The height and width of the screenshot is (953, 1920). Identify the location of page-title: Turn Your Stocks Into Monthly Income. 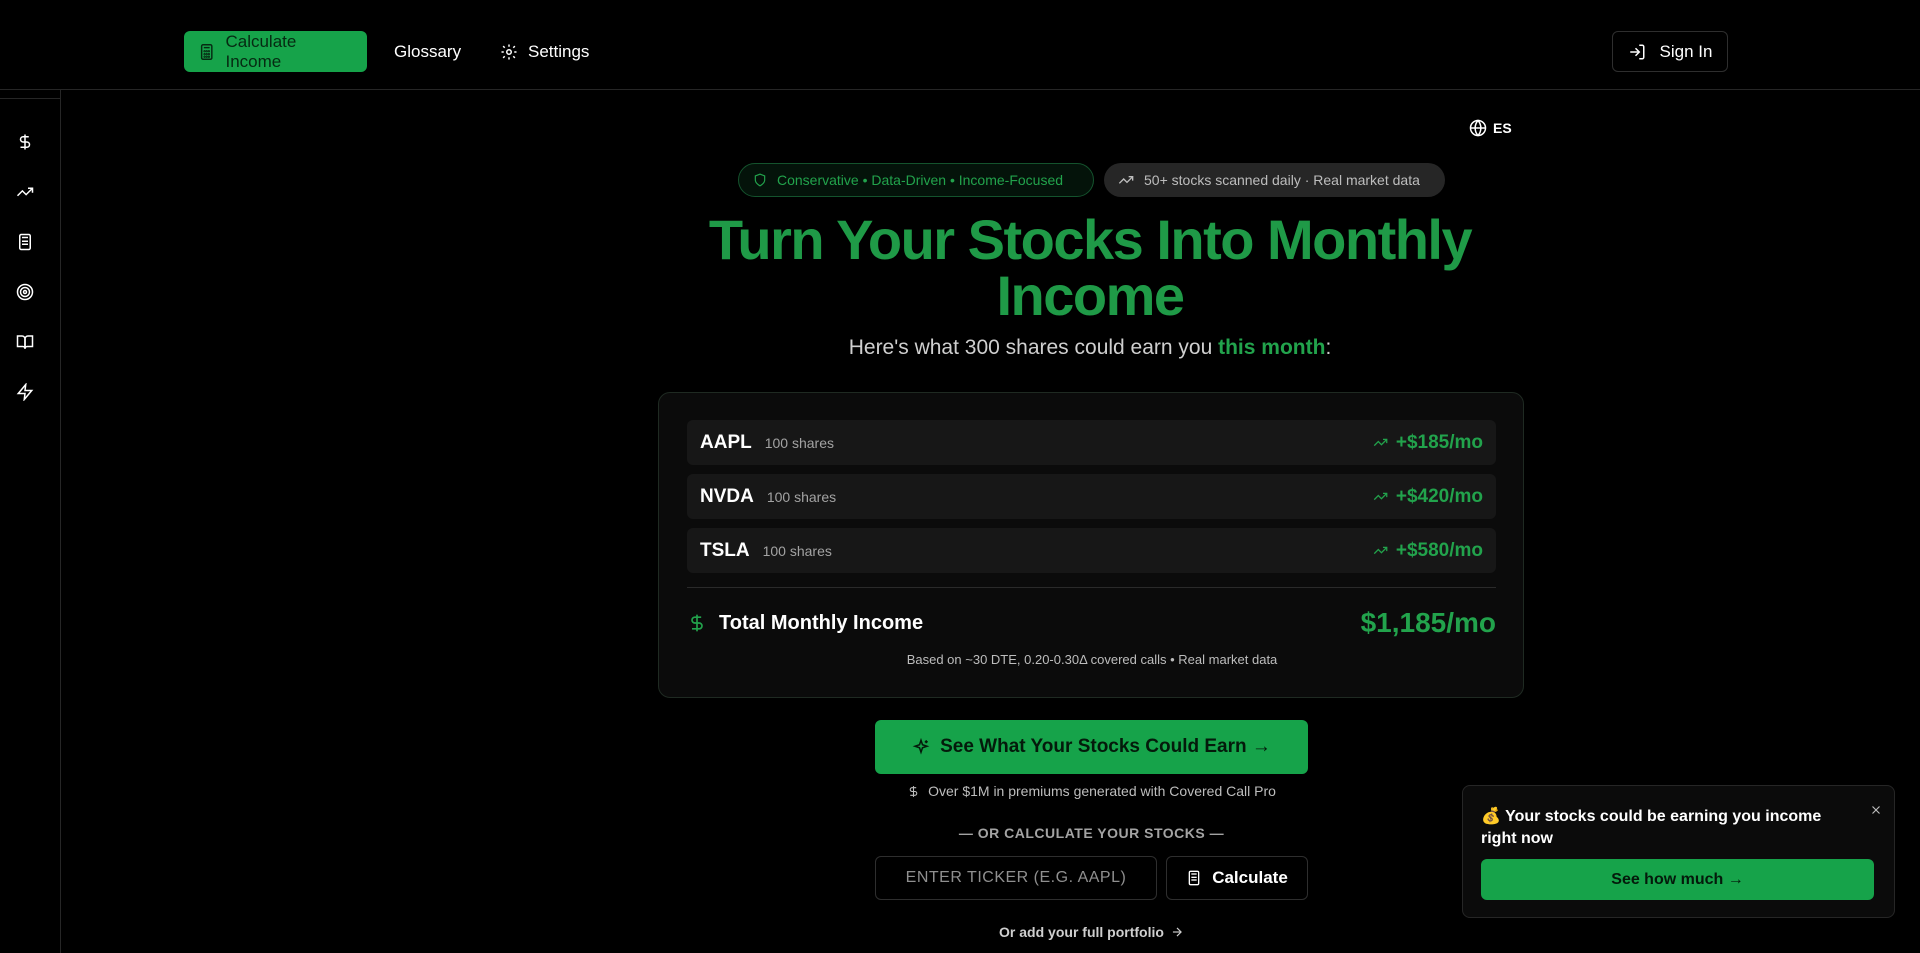
(1090, 267).